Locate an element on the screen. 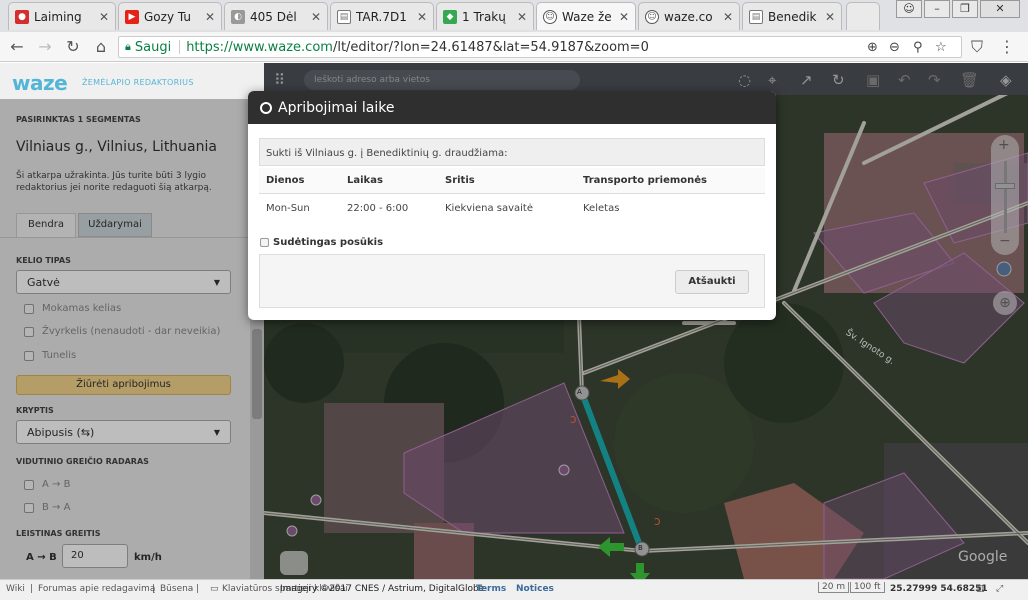 The width and height of the screenshot is (1028, 600). complex-turn-checkbox: Sudėtingas posūkis is located at coordinates (321, 242).